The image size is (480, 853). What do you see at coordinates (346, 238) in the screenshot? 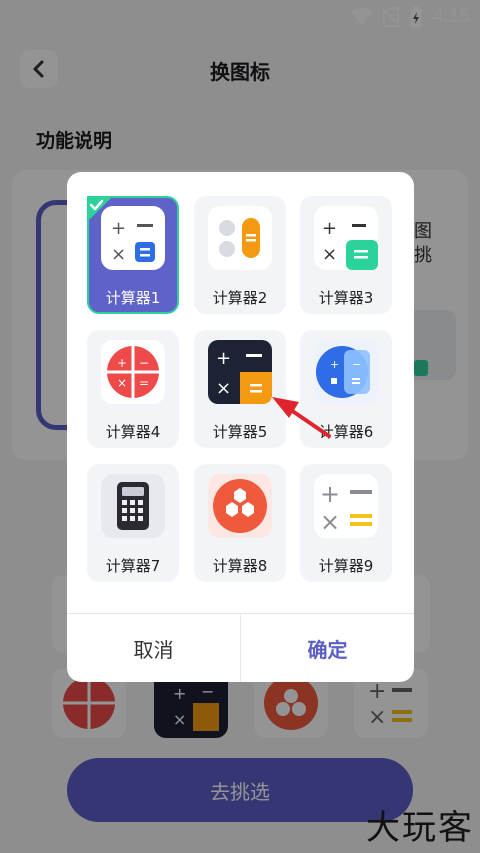
I see `calculator-white-teal-icon: +×` at bounding box center [346, 238].